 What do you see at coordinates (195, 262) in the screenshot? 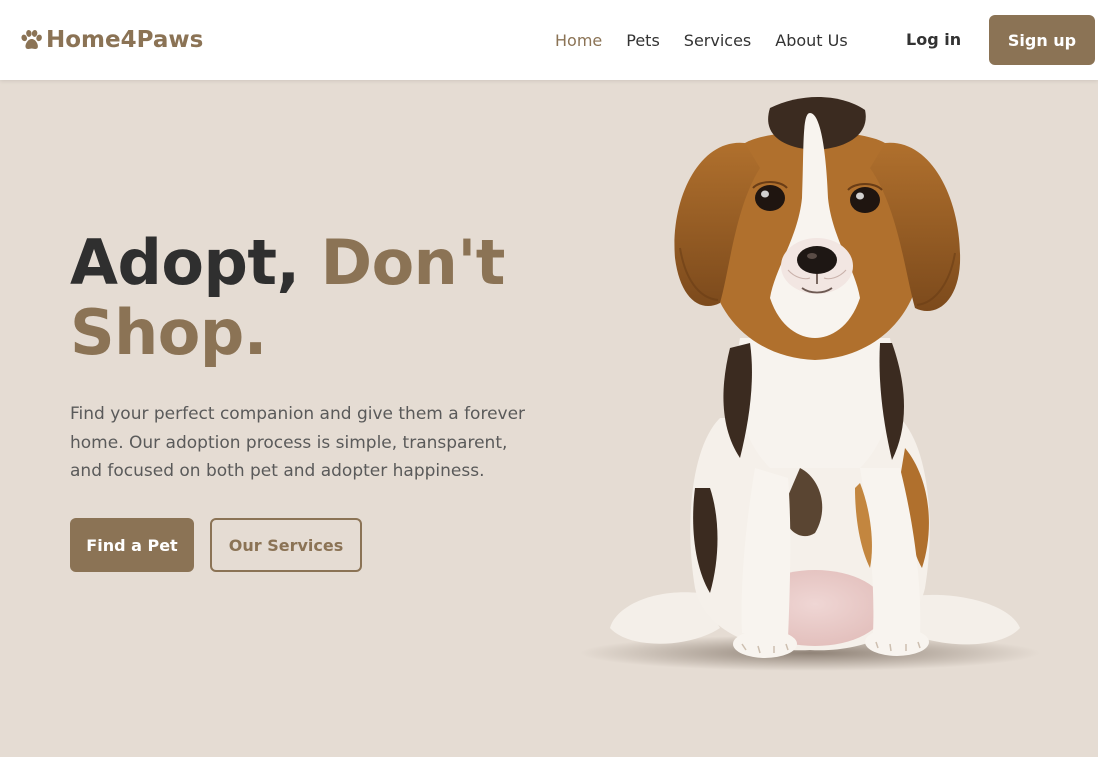
I see `headline-adopt: Adopt,` at bounding box center [195, 262].